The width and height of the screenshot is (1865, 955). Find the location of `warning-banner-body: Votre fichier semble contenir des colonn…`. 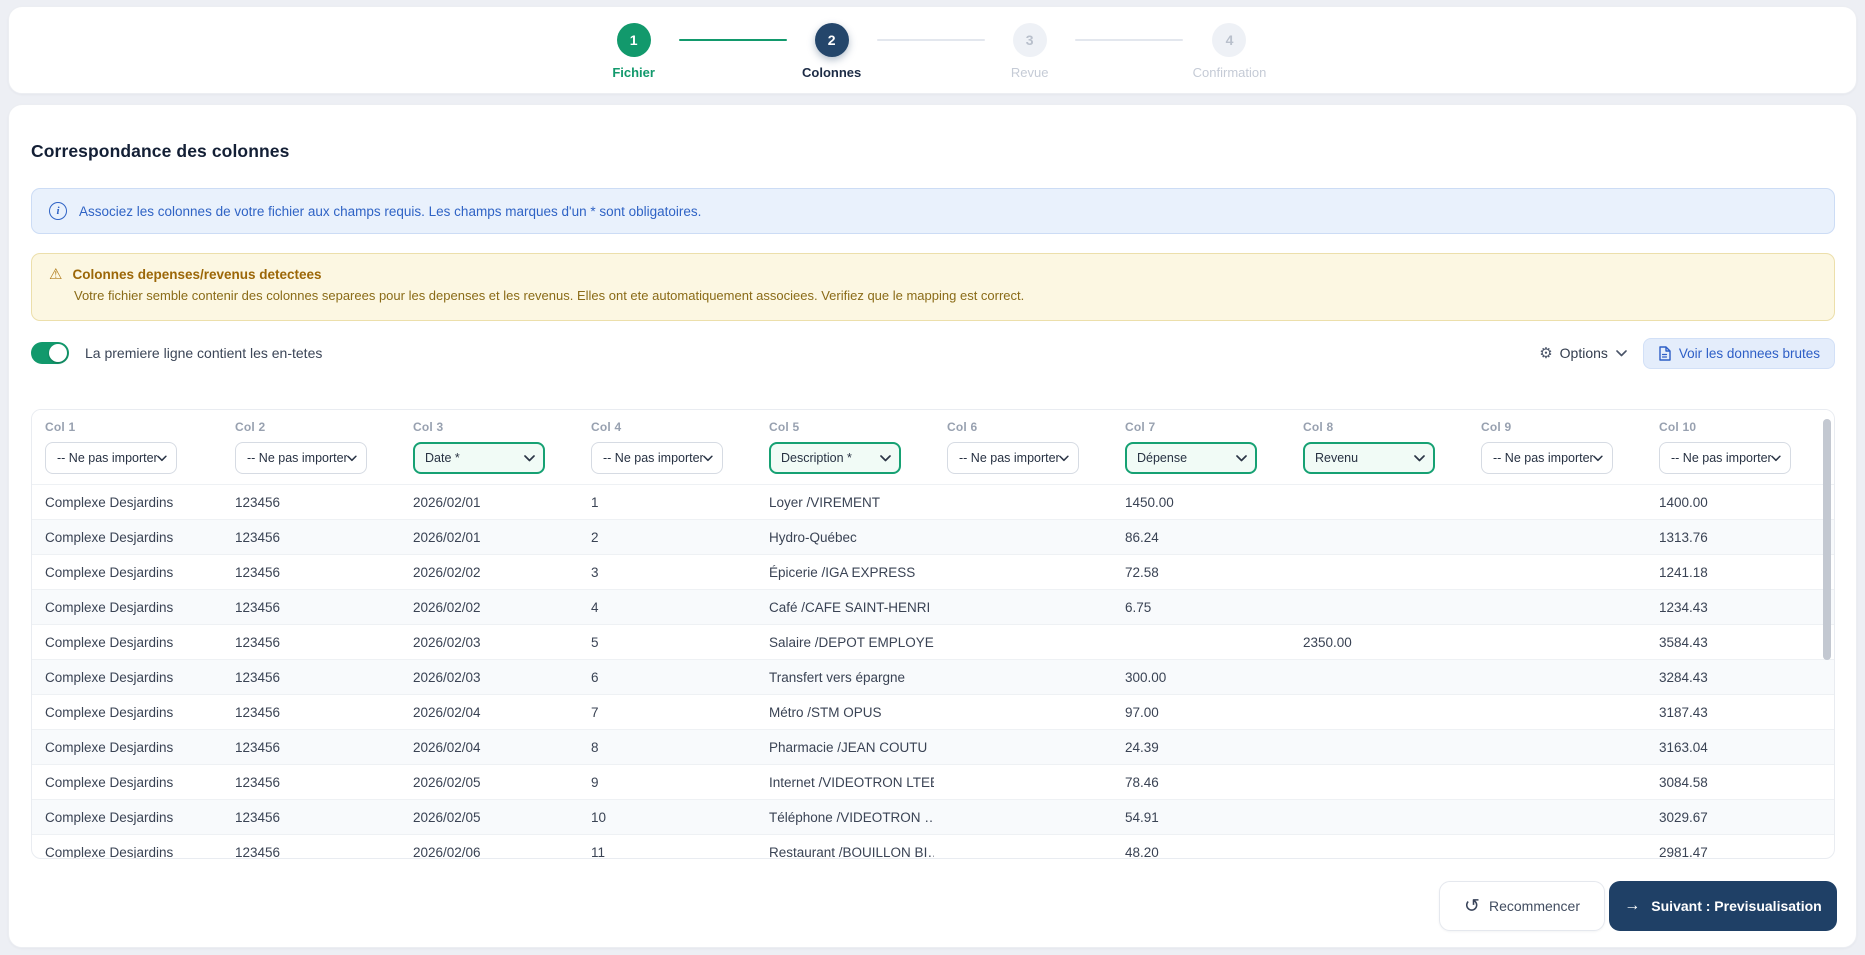

warning-banner-body: Votre fichier semble contenir des colonn… is located at coordinates (549, 295).